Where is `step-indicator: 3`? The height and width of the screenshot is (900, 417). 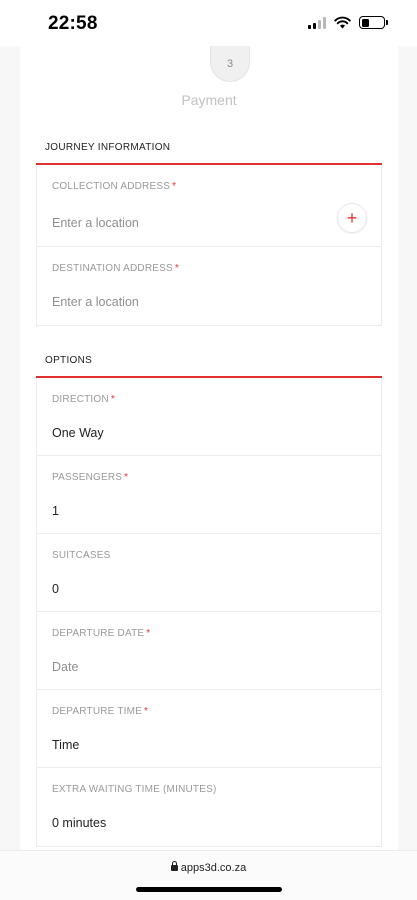
step-indicator: 3 is located at coordinates (230, 64).